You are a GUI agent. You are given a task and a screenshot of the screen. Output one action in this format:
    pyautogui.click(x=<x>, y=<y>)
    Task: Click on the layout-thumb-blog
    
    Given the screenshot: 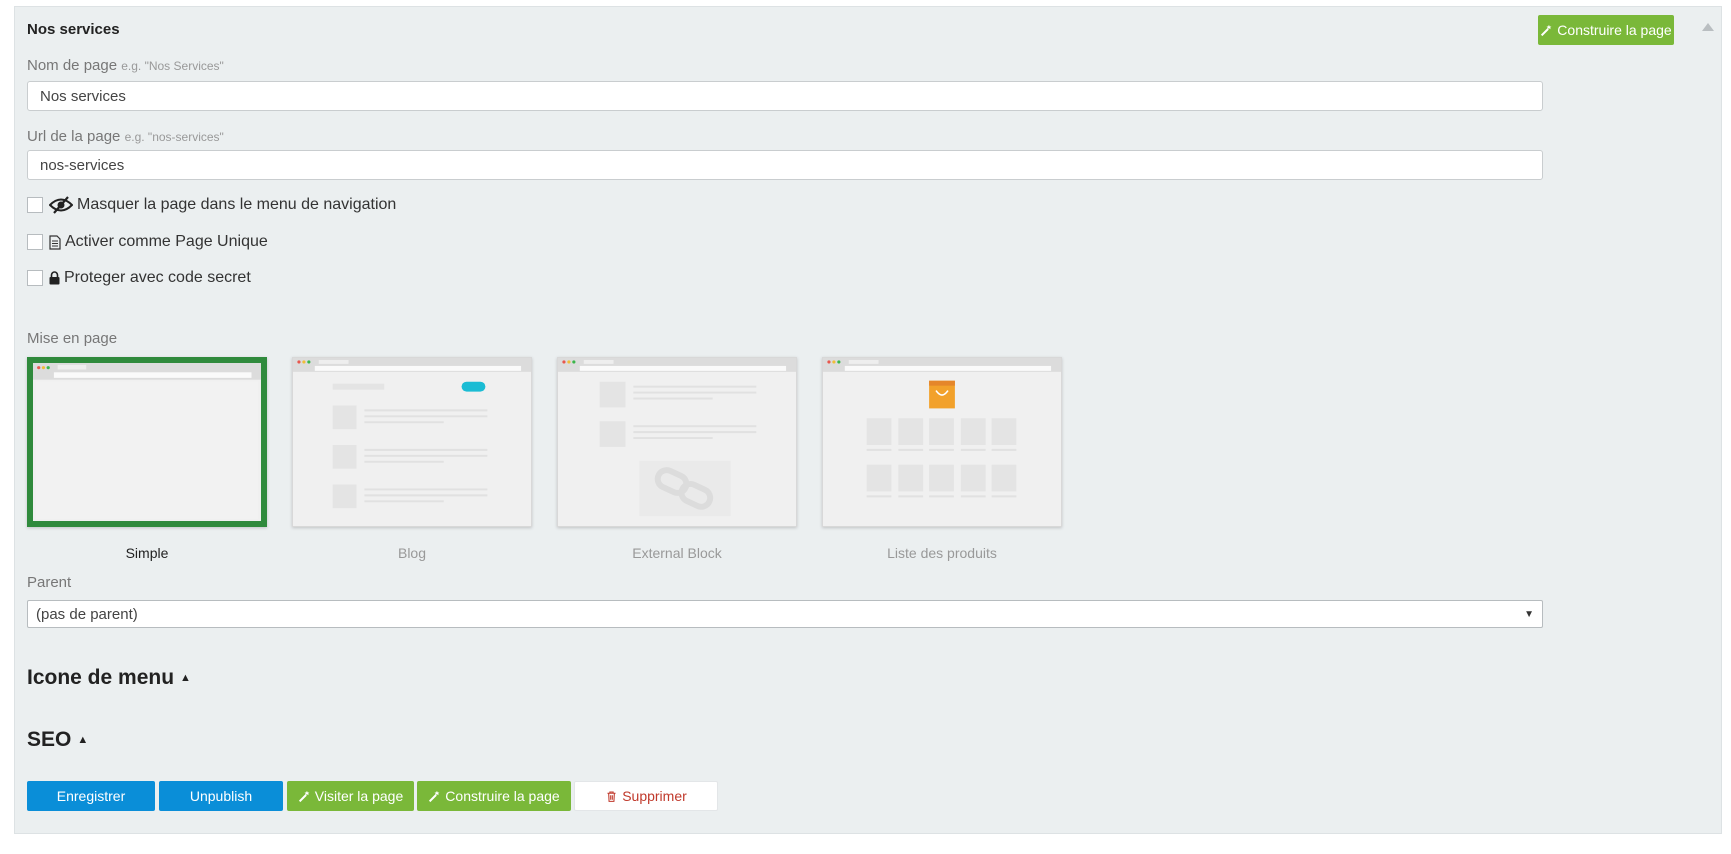 What is the action you would take?
    pyautogui.click(x=412, y=442)
    